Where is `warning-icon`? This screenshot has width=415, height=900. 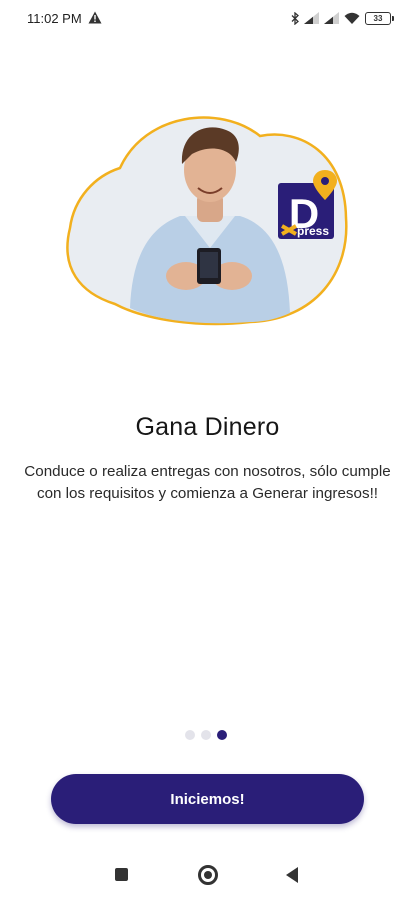
warning-icon is located at coordinates (95, 17).